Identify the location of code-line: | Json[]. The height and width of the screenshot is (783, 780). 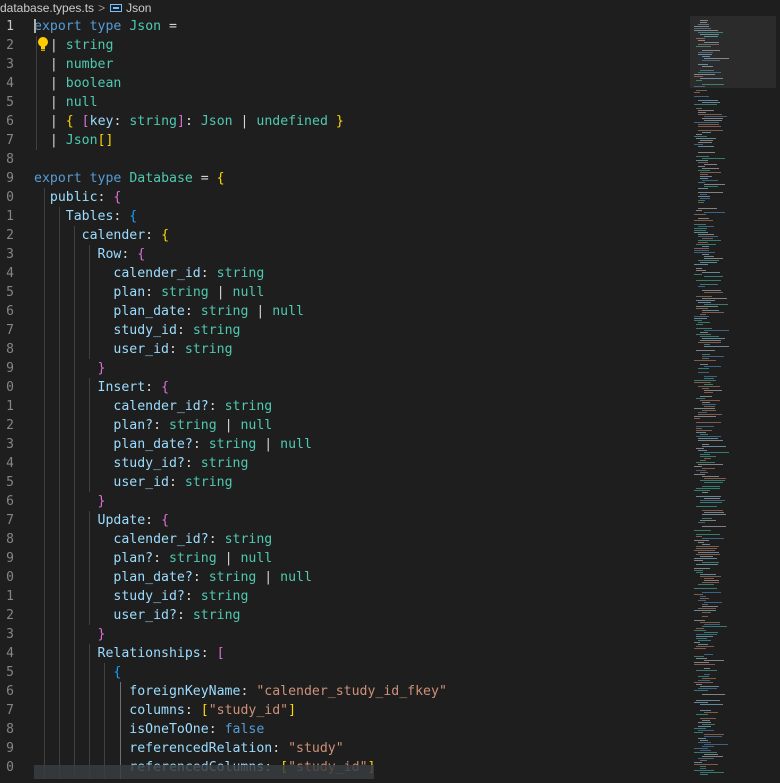
(74, 140).